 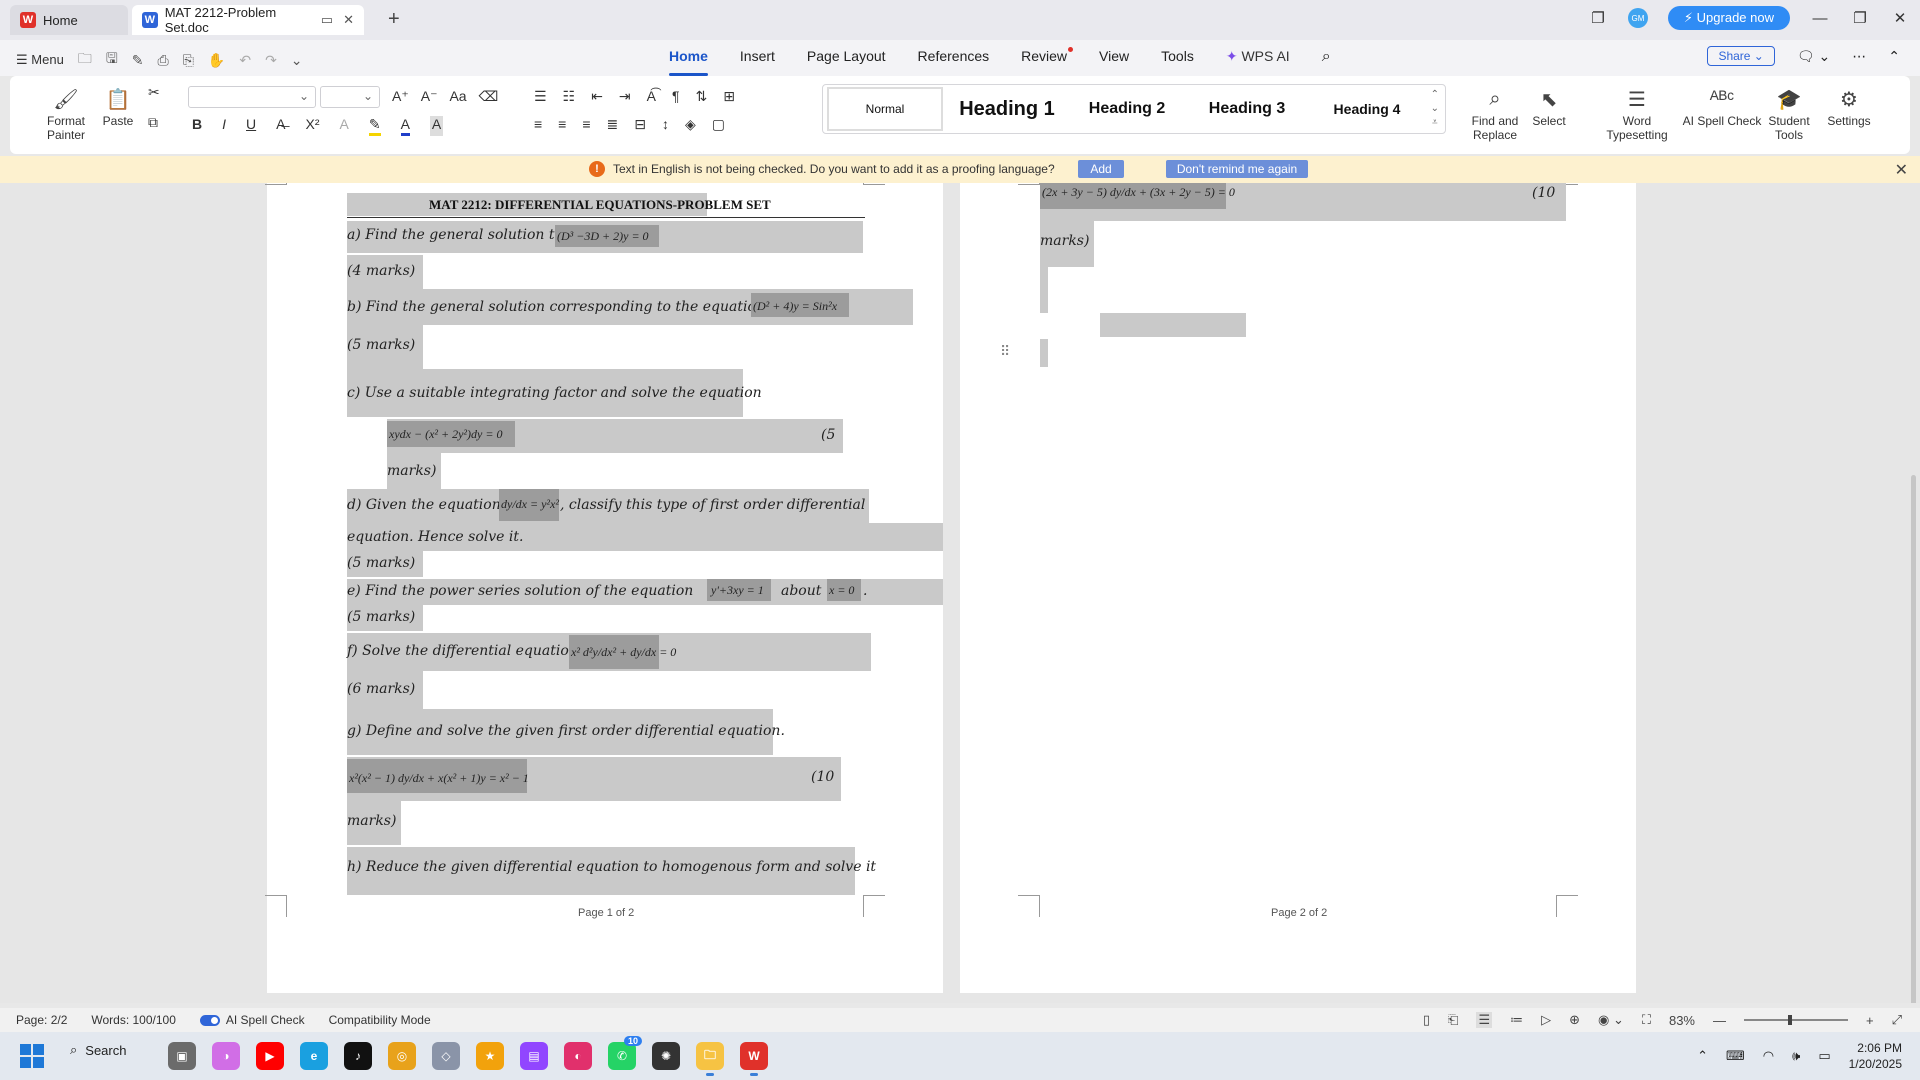 I want to click on equation-g: x²(x² − 1) dy/dx + x(x² + 1)y = x² − 1, so click(x=439, y=778).